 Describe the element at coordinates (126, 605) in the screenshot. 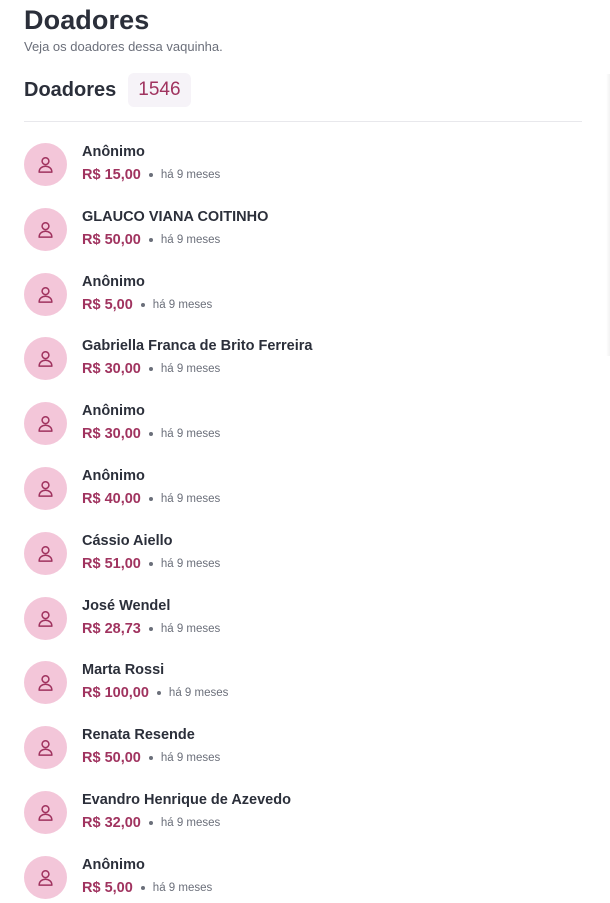

I see `donor-name: José Wendel` at that location.